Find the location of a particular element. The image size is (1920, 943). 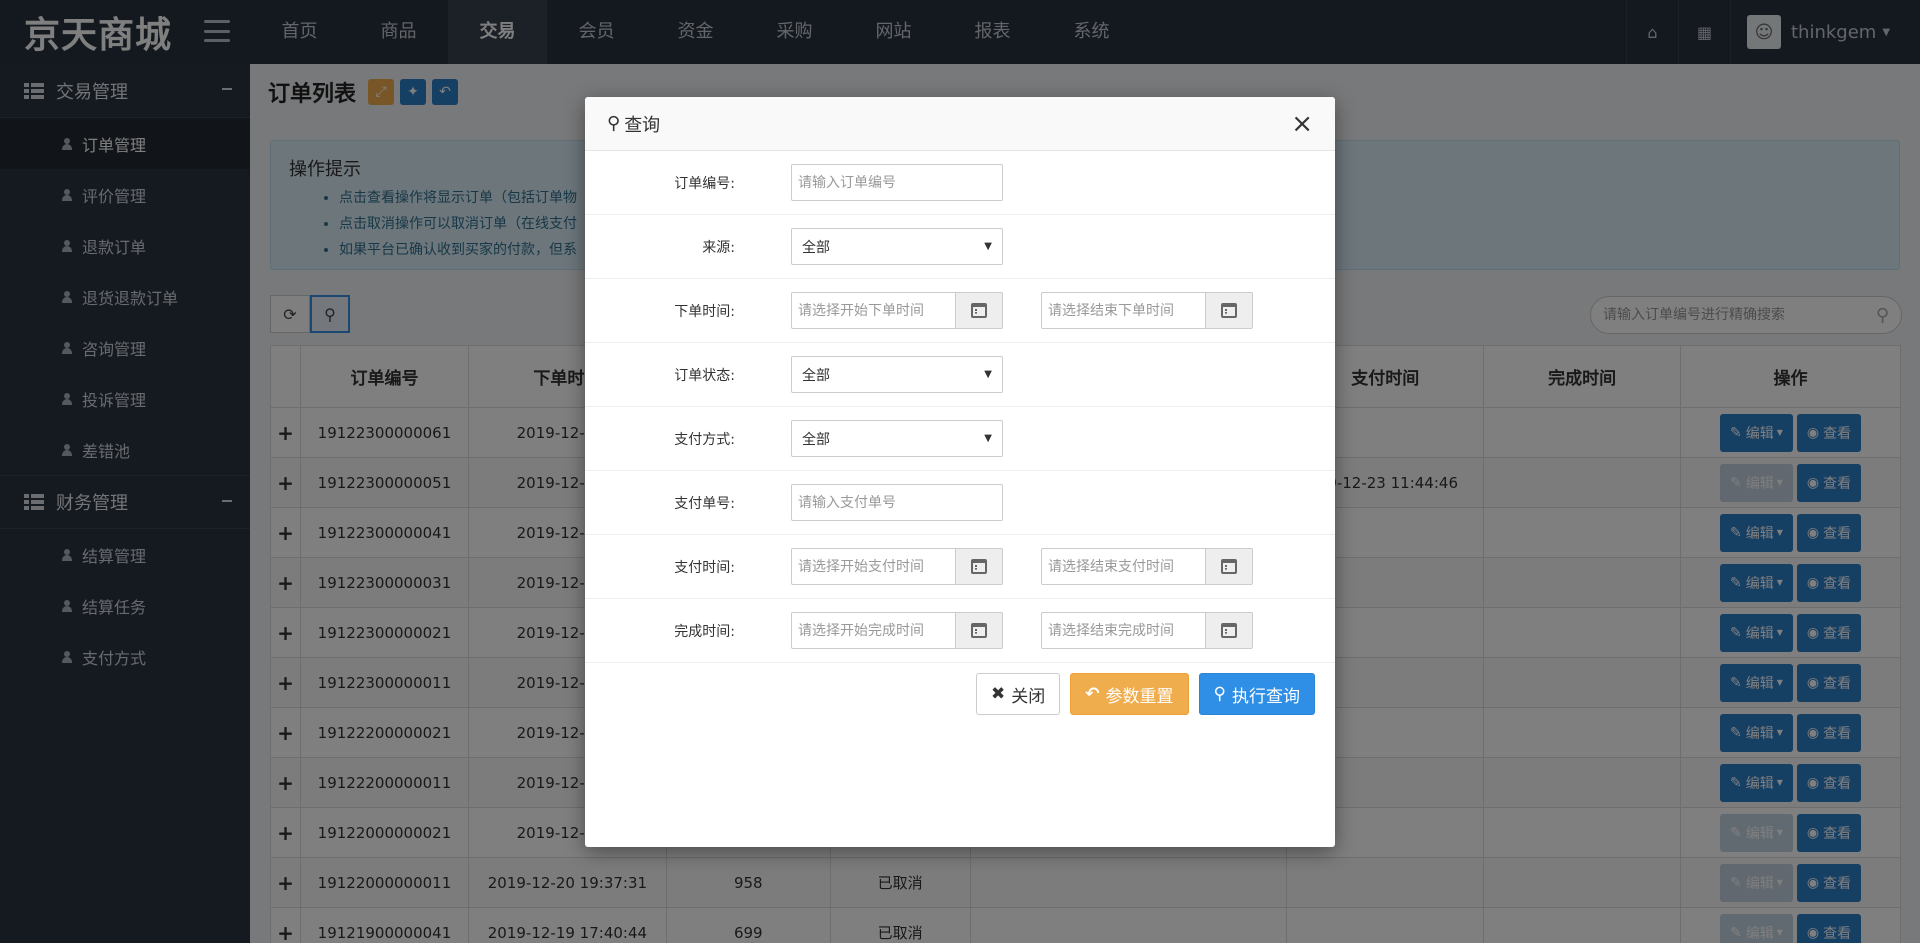

pay-time-label: 支付时间: is located at coordinates (704, 567).